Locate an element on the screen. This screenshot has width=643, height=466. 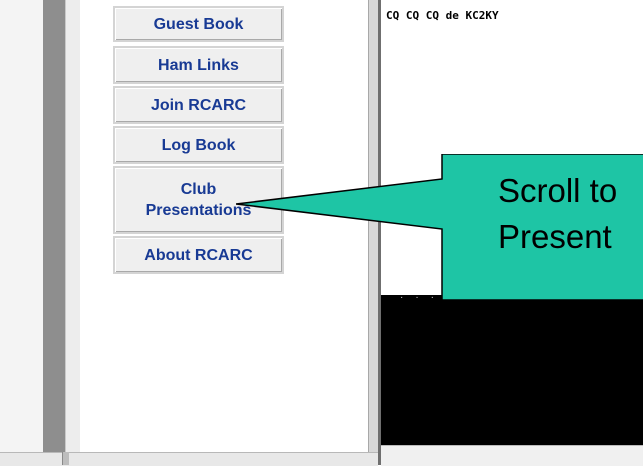
nav-button-guest-book: Guest Book is located at coordinates (198, 24).